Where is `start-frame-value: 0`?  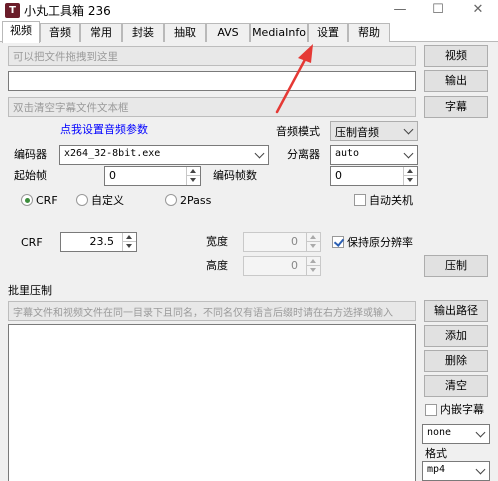 start-frame-value: 0 is located at coordinates (112, 175).